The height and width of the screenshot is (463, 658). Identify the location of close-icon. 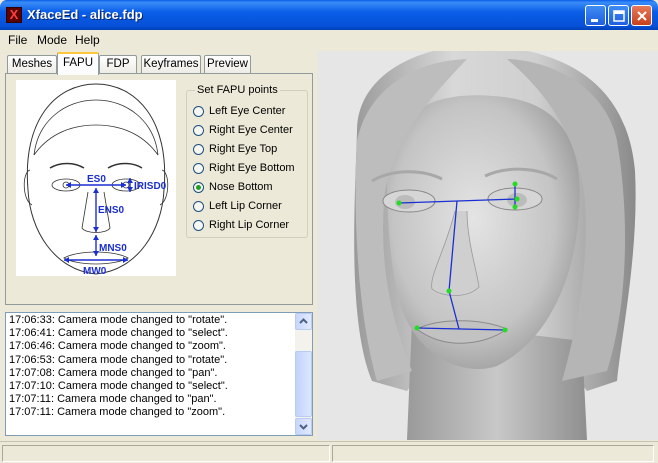
(642, 16).